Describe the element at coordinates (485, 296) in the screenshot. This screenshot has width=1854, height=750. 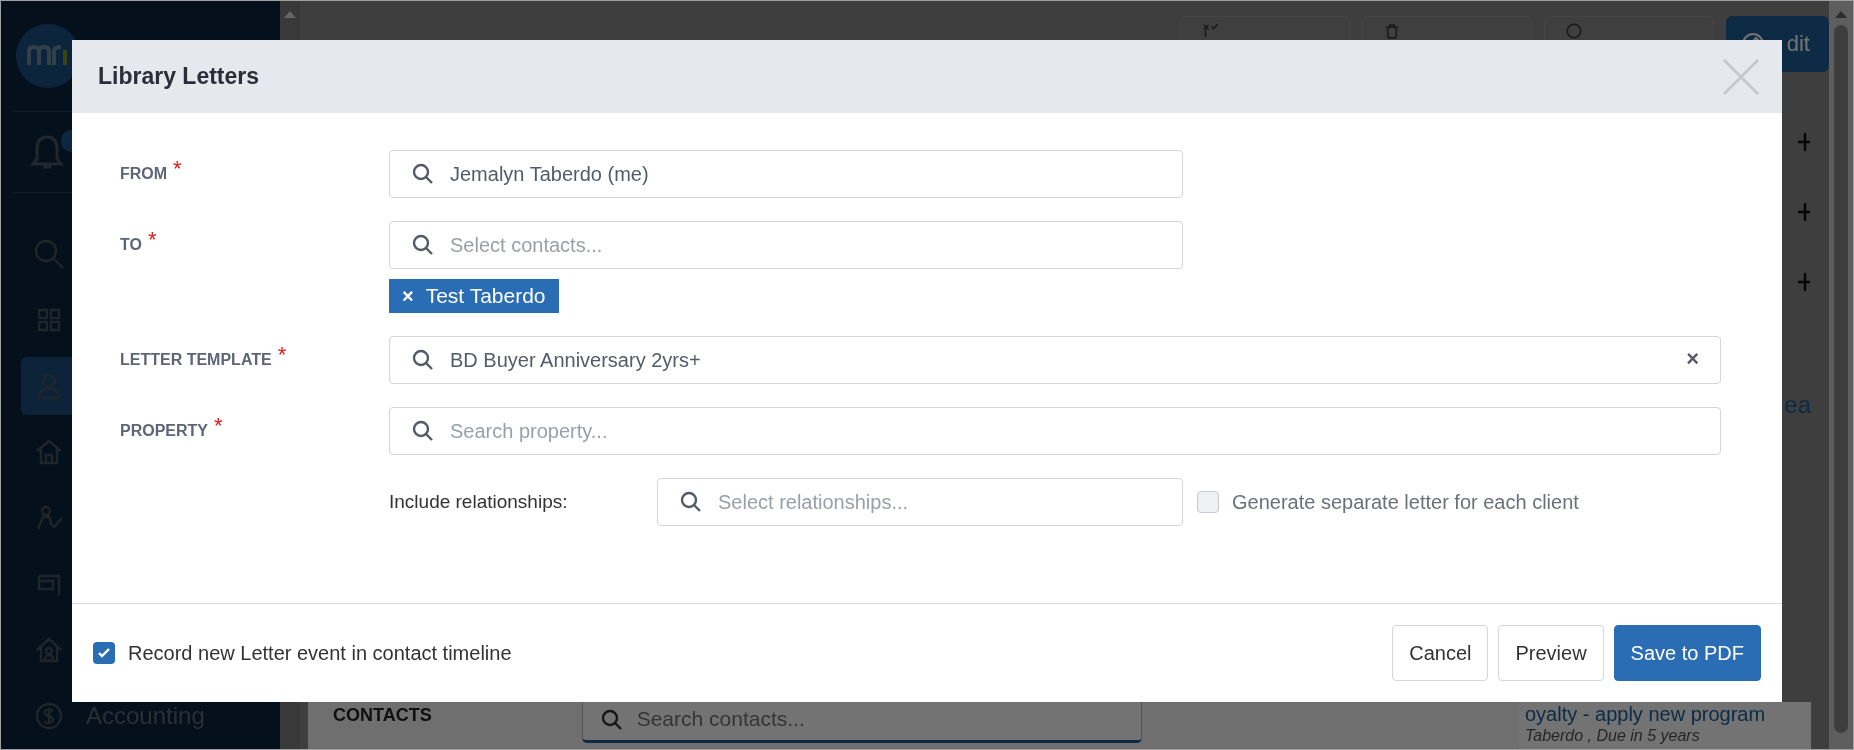
I see `tag-label: Test Taberdo` at that location.